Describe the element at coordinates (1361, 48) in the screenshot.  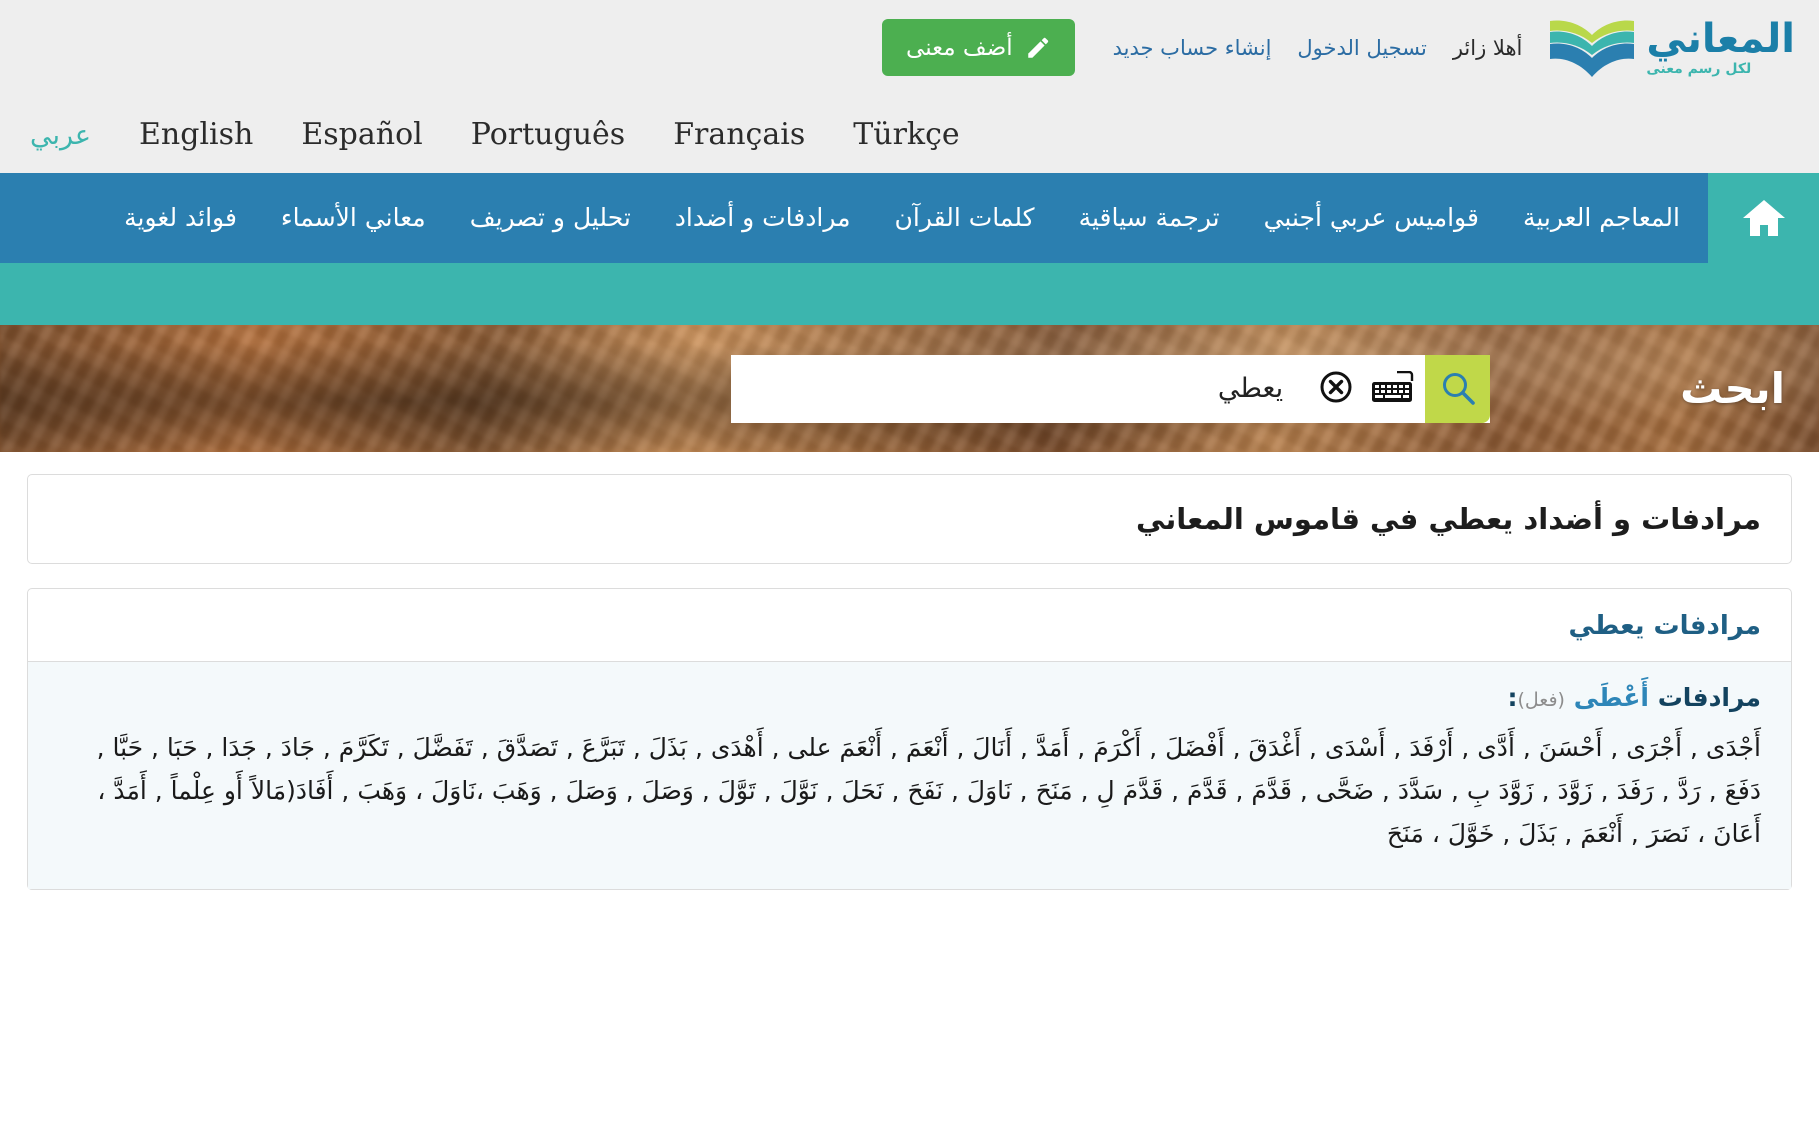
I see `login-link: تسجيل الدخول` at that location.